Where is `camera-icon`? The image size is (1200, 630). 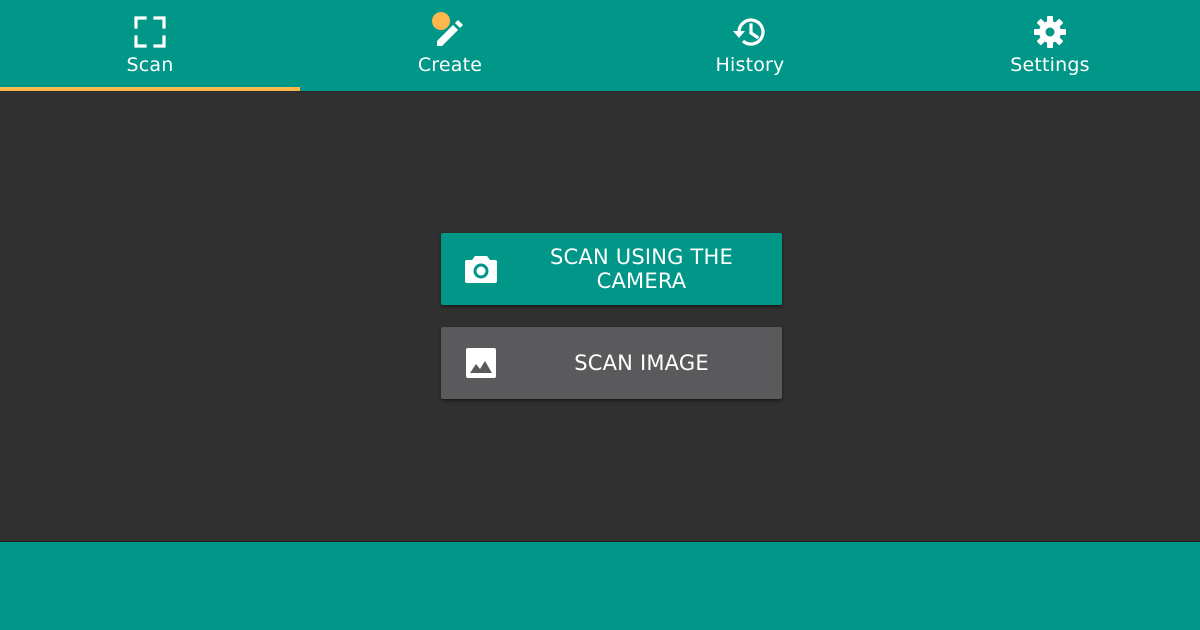
camera-icon is located at coordinates (481, 269).